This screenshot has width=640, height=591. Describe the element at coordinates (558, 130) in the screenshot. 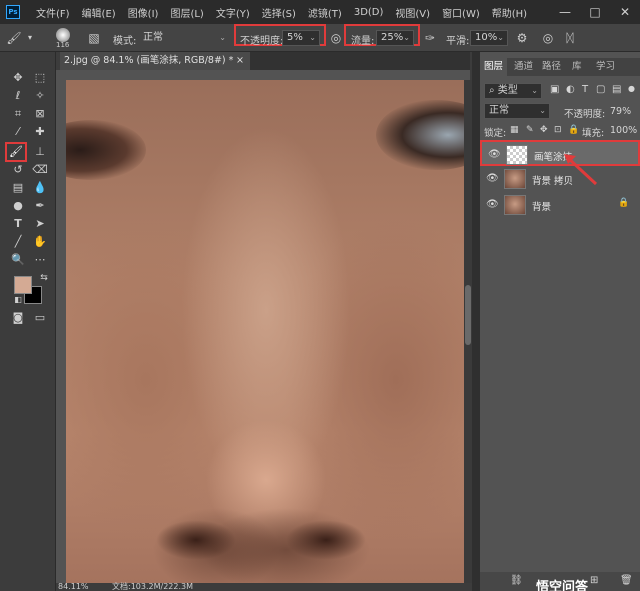

I see `lock-artboard-icon: ⊡` at that location.